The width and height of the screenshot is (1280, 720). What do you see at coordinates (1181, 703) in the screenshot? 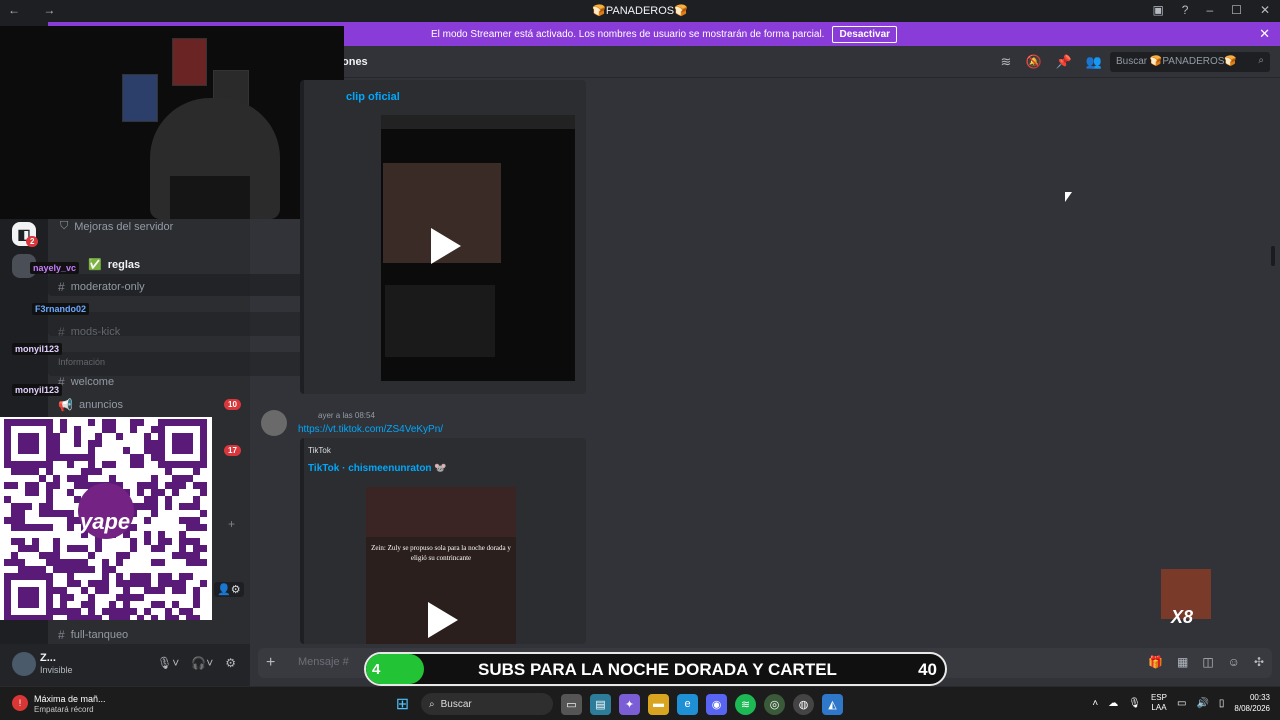
I see `network-icon: ▭` at bounding box center [1181, 703].